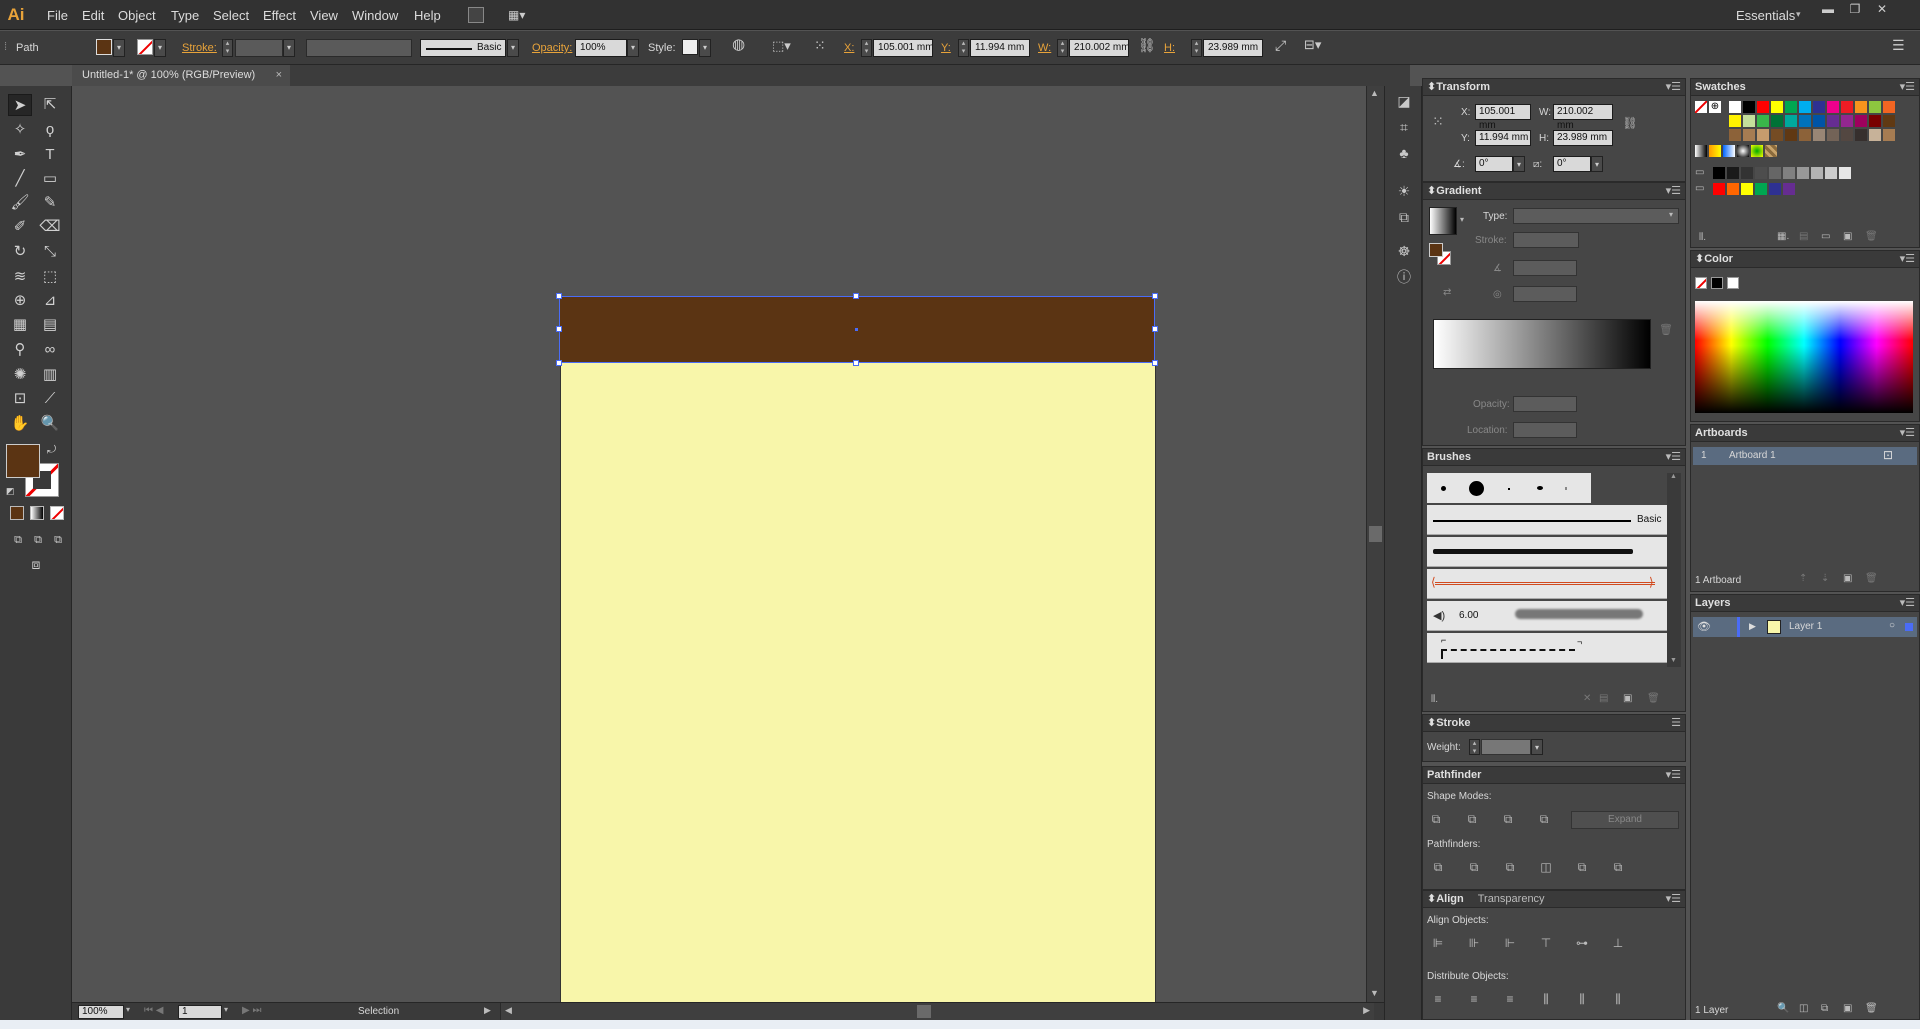  Describe the element at coordinates (1618, 999) in the screenshot. I see `distribute-right-icon: ⫼` at that location.